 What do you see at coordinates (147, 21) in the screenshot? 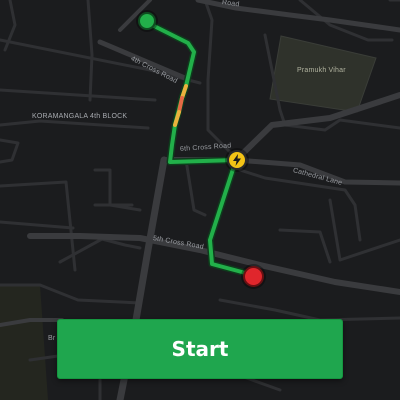
I see `origin-pin-icon` at bounding box center [147, 21].